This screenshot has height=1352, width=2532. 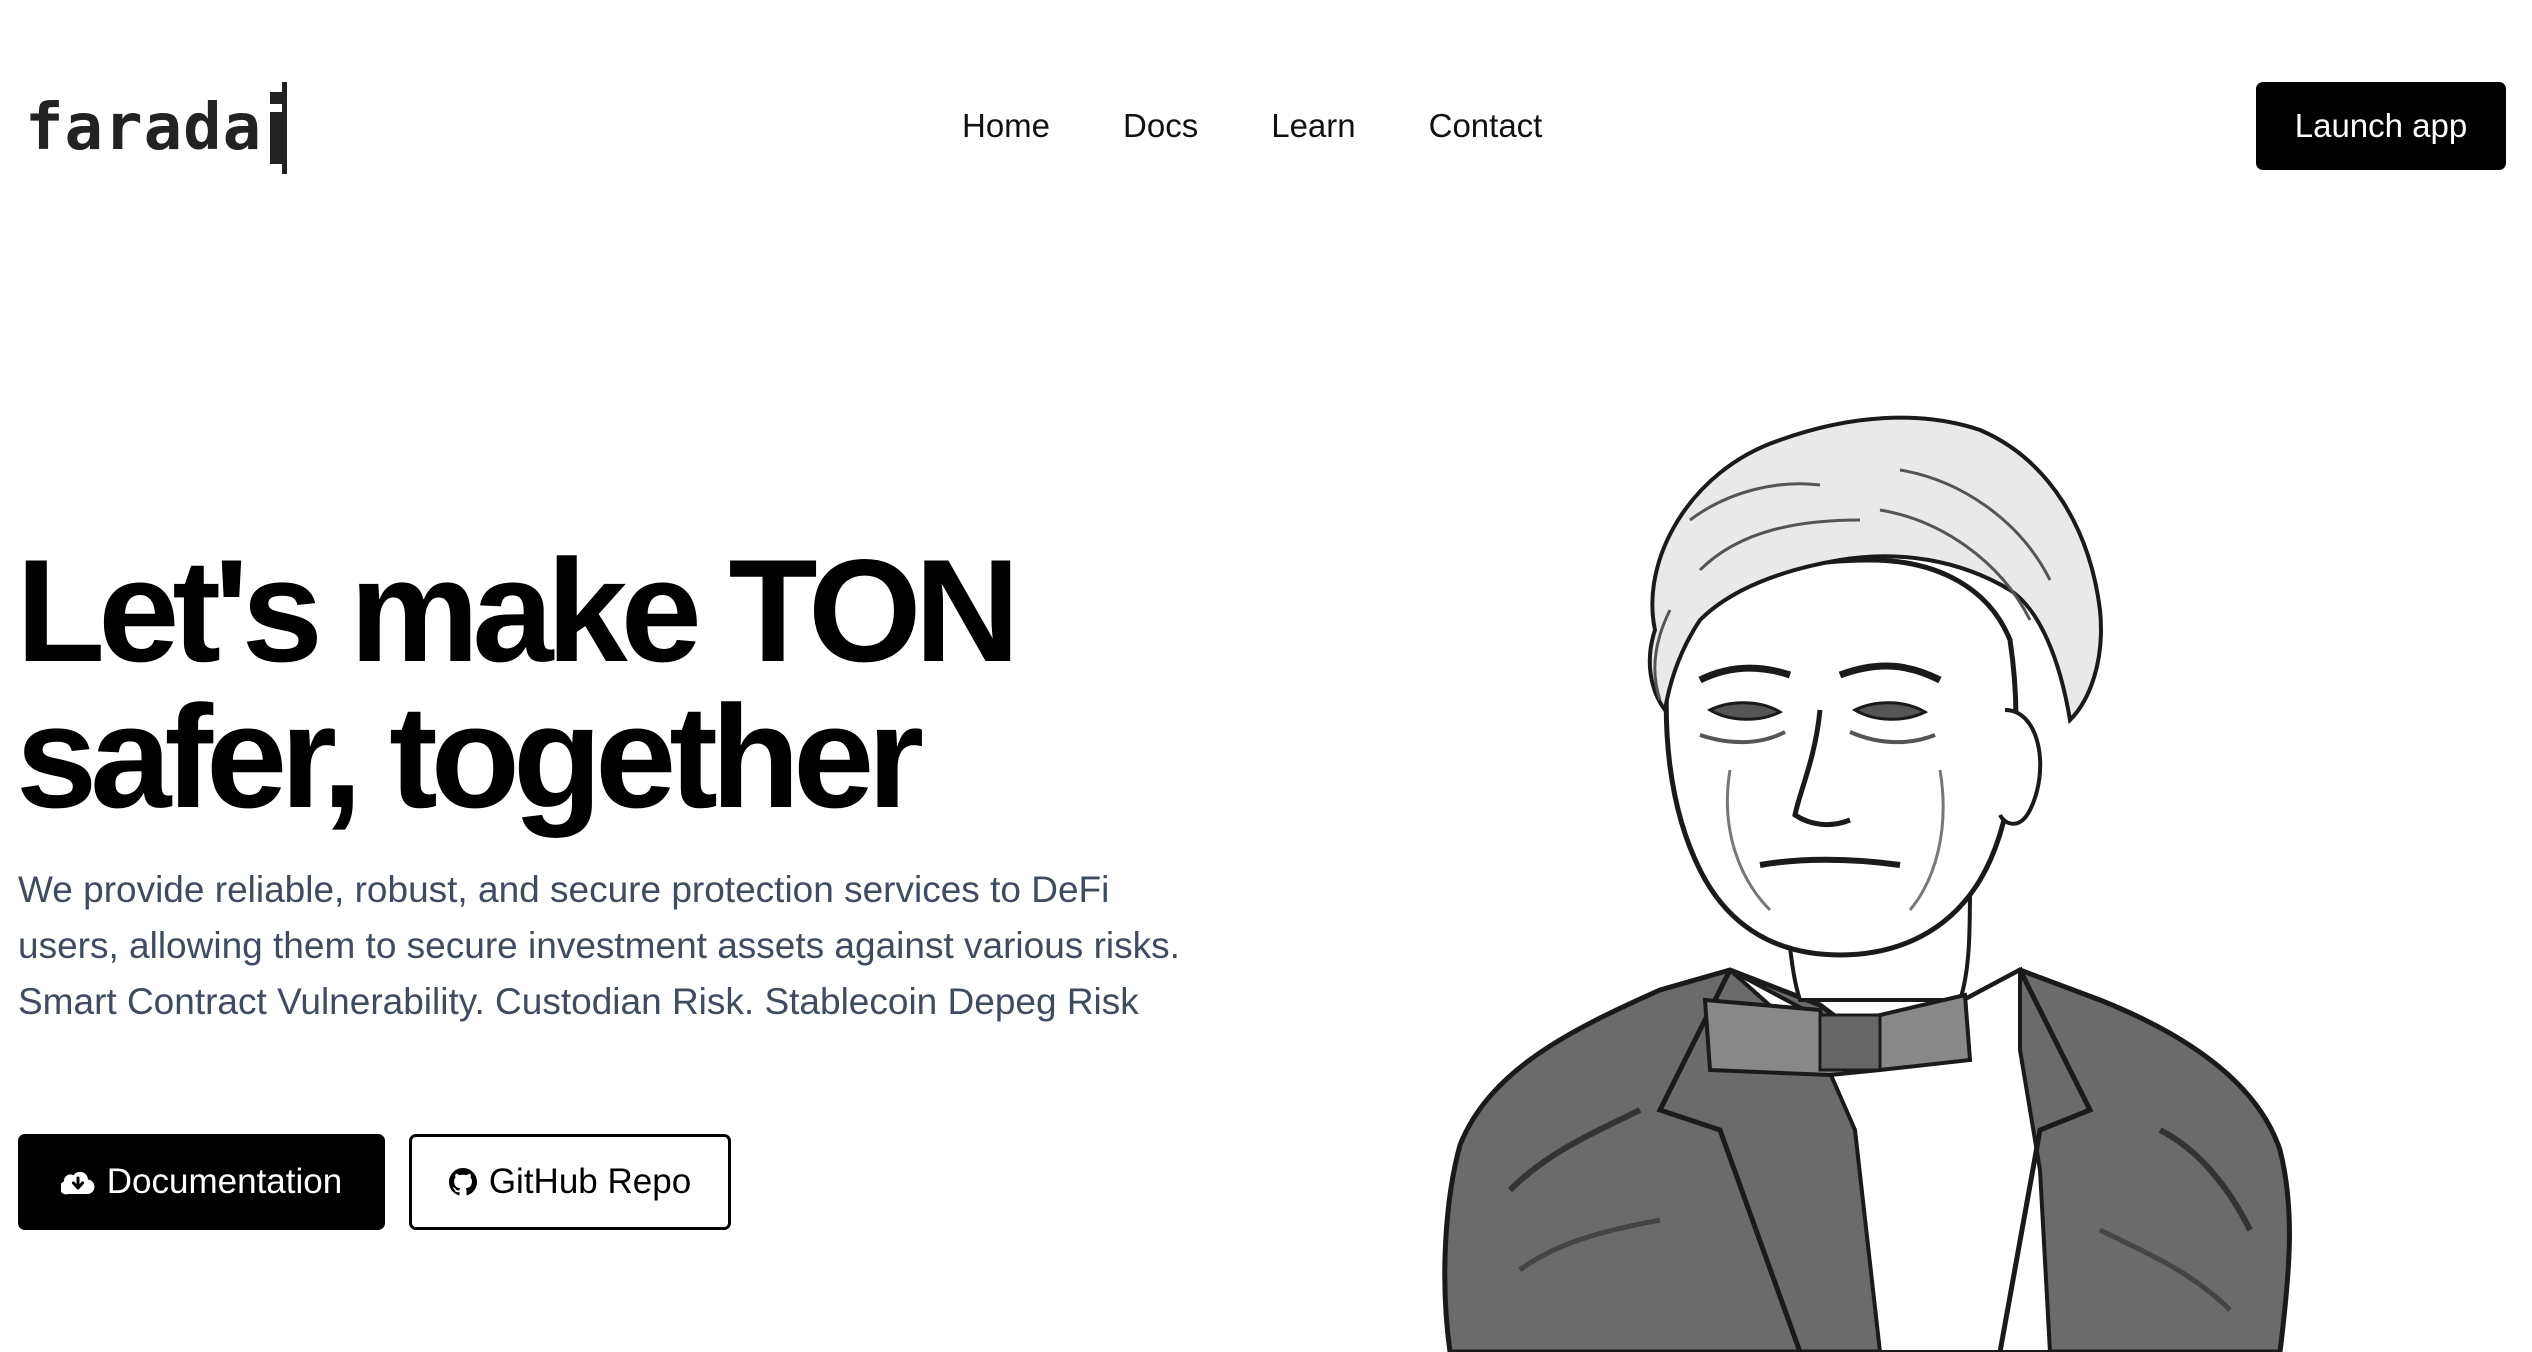 I want to click on nav-docs-link: Docs, so click(x=1160, y=126).